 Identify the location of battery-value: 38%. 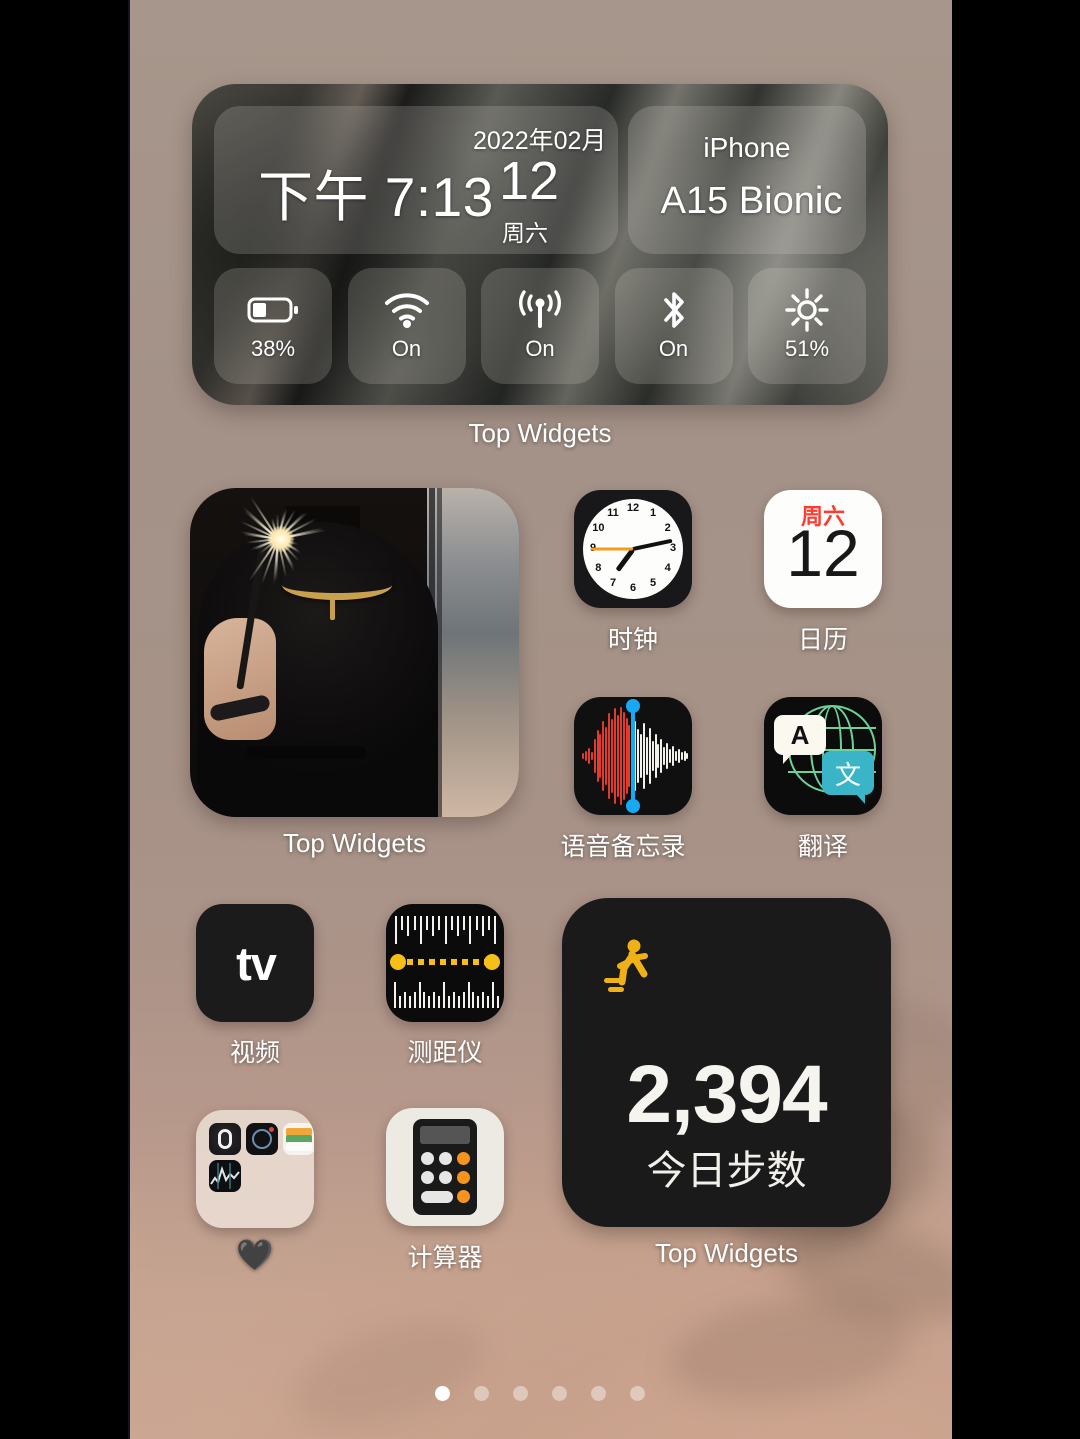
(273, 348).